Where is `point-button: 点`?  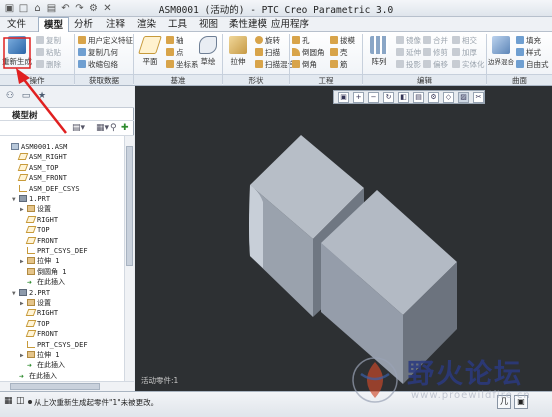 point-button: 点 is located at coordinates (175, 52).